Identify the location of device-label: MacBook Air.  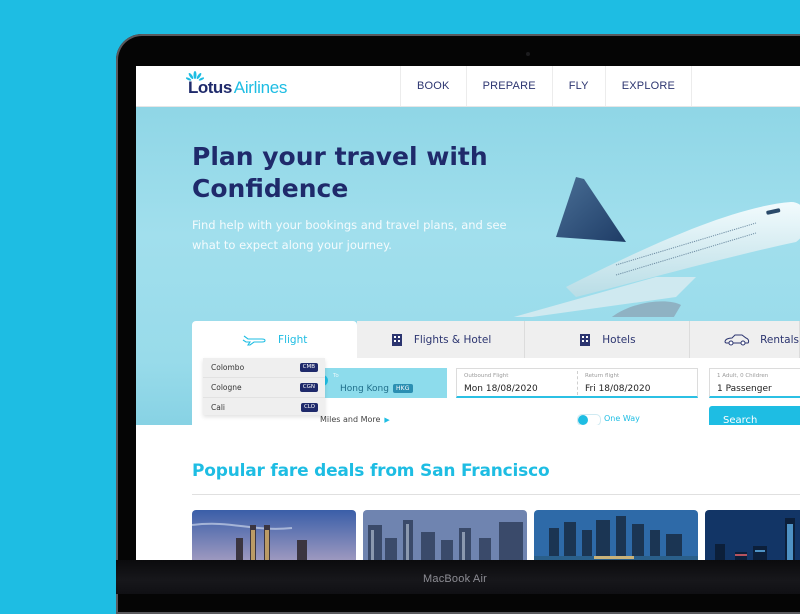
(455, 579).